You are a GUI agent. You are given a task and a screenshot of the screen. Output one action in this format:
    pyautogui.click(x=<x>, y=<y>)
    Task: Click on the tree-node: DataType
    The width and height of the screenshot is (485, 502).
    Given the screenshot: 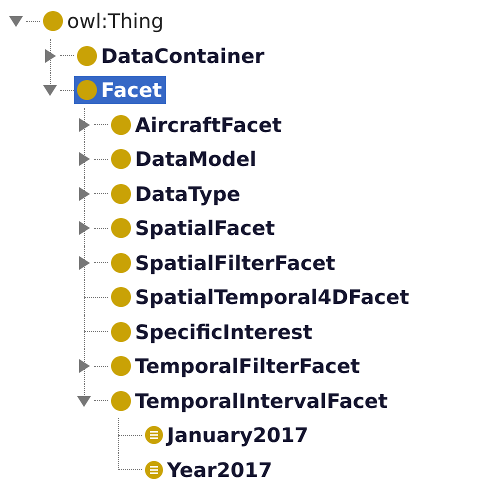 What is the action you would take?
    pyautogui.click(x=176, y=194)
    